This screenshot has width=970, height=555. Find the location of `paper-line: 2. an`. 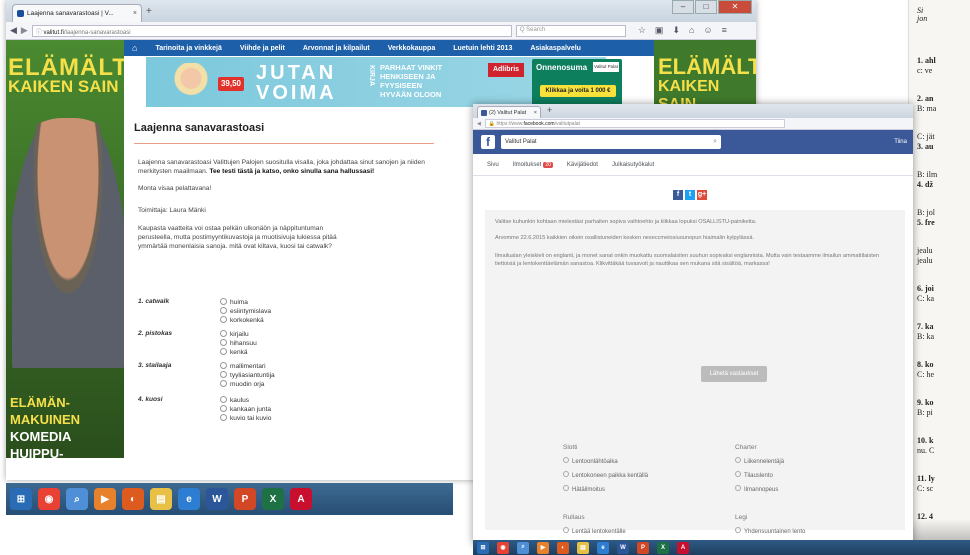

paper-line: 2. an is located at coordinates (925, 98).